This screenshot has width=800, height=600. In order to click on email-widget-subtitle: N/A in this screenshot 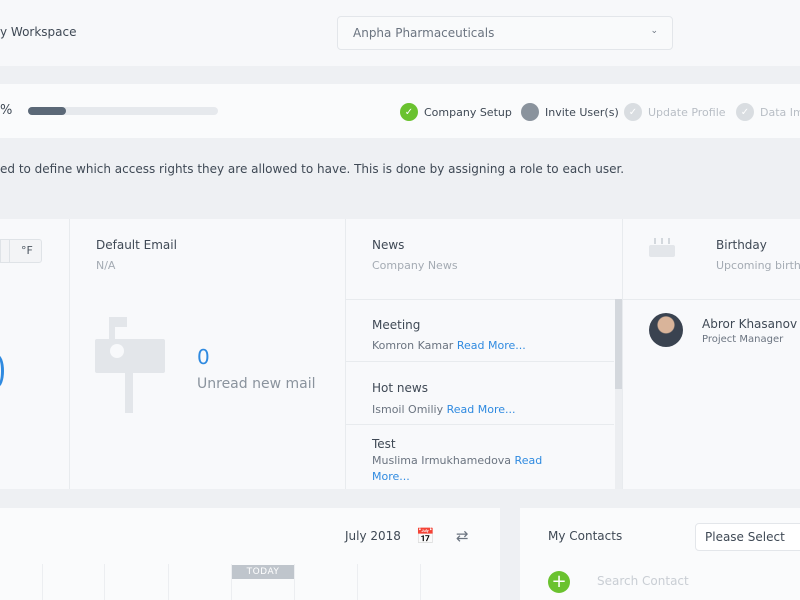, I will do `click(106, 265)`.